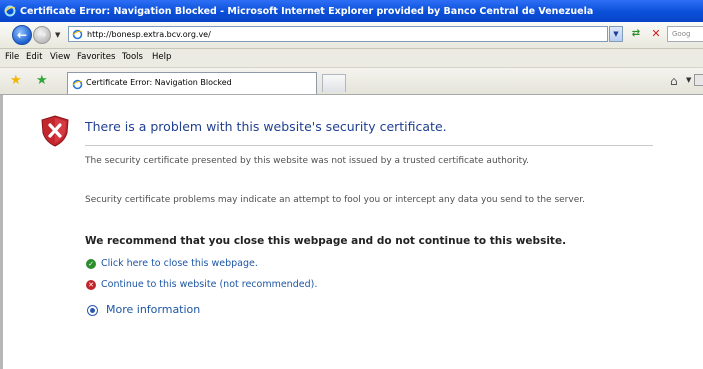 Image resolution: width=703 pixels, height=369 pixels. I want to click on close-webpage-link: Click here to close this webpage., so click(179, 263).